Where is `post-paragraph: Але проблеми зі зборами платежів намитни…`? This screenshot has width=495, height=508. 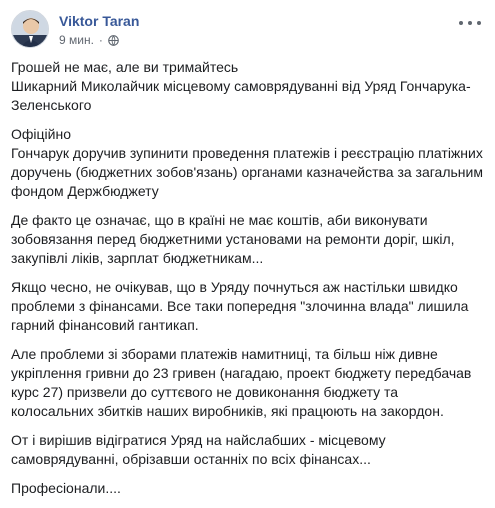
post-paragraph: Але проблеми зі зборами платежів намитни… is located at coordinates (241, 382).